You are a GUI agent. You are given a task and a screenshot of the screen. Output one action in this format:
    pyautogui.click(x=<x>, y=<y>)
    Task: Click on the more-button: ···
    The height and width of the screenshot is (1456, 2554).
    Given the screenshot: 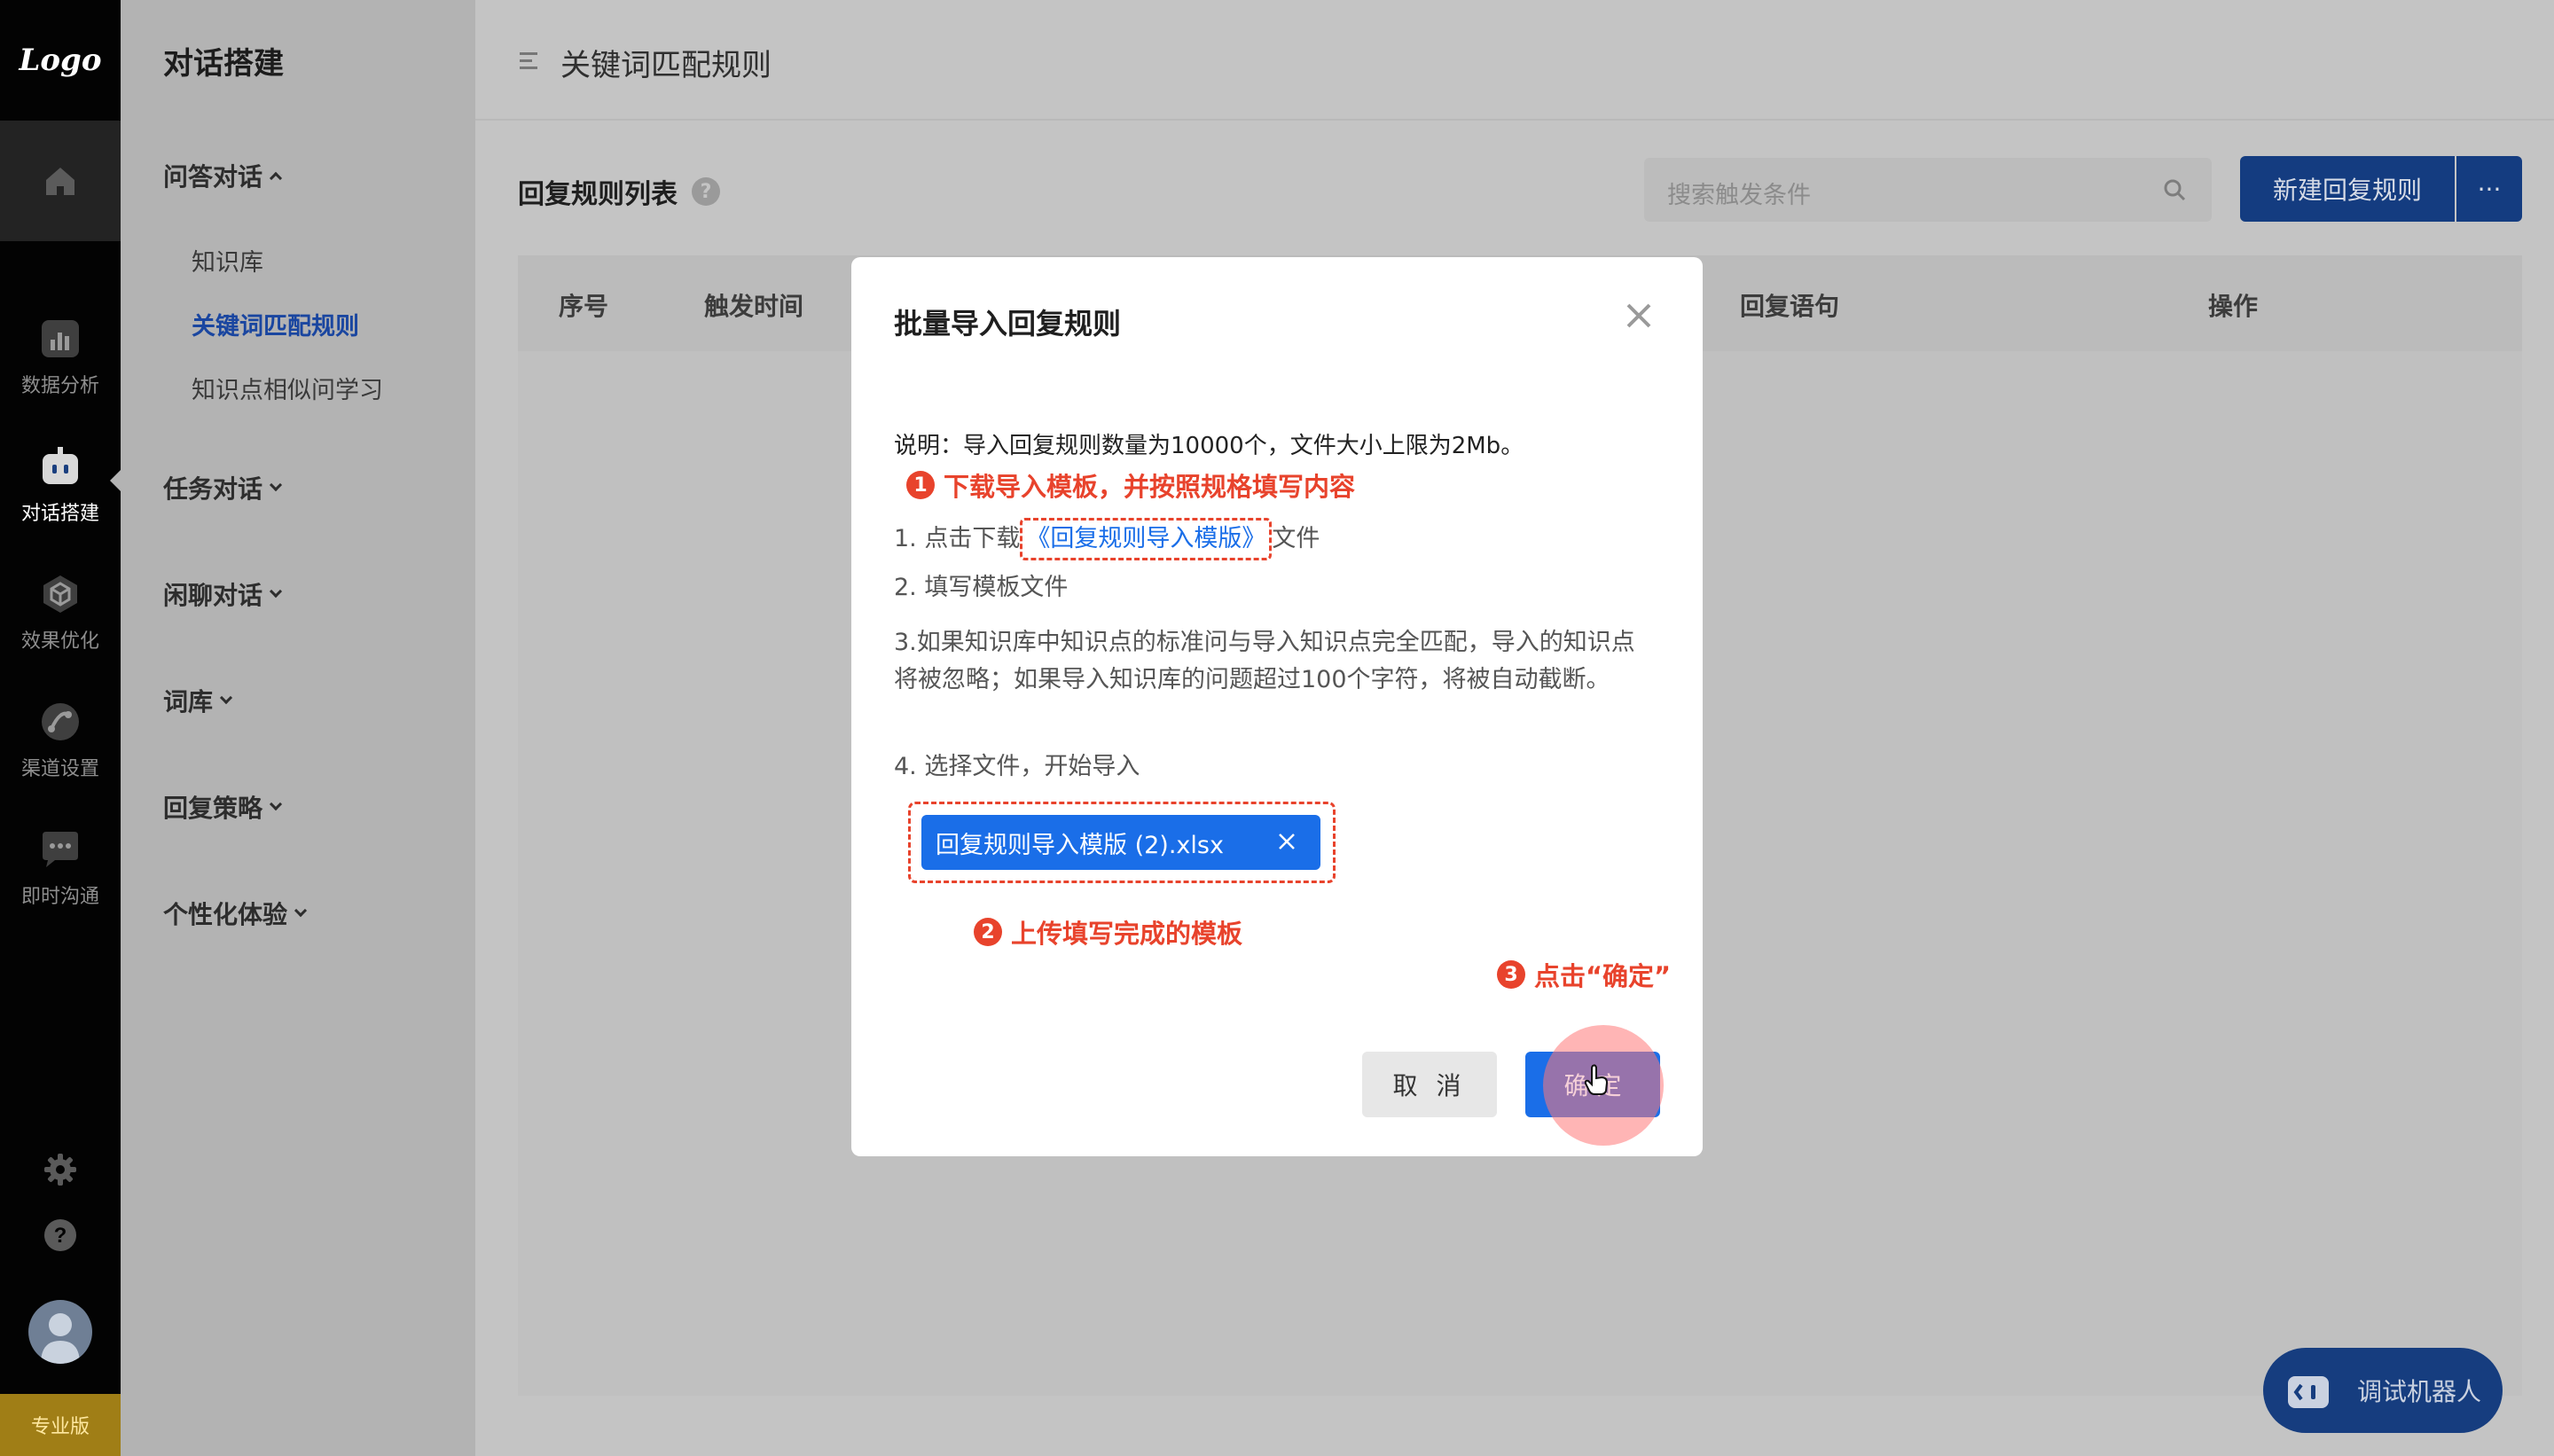 What is the action you would take?
    pyautogui.click(x=2489, y=189)
    